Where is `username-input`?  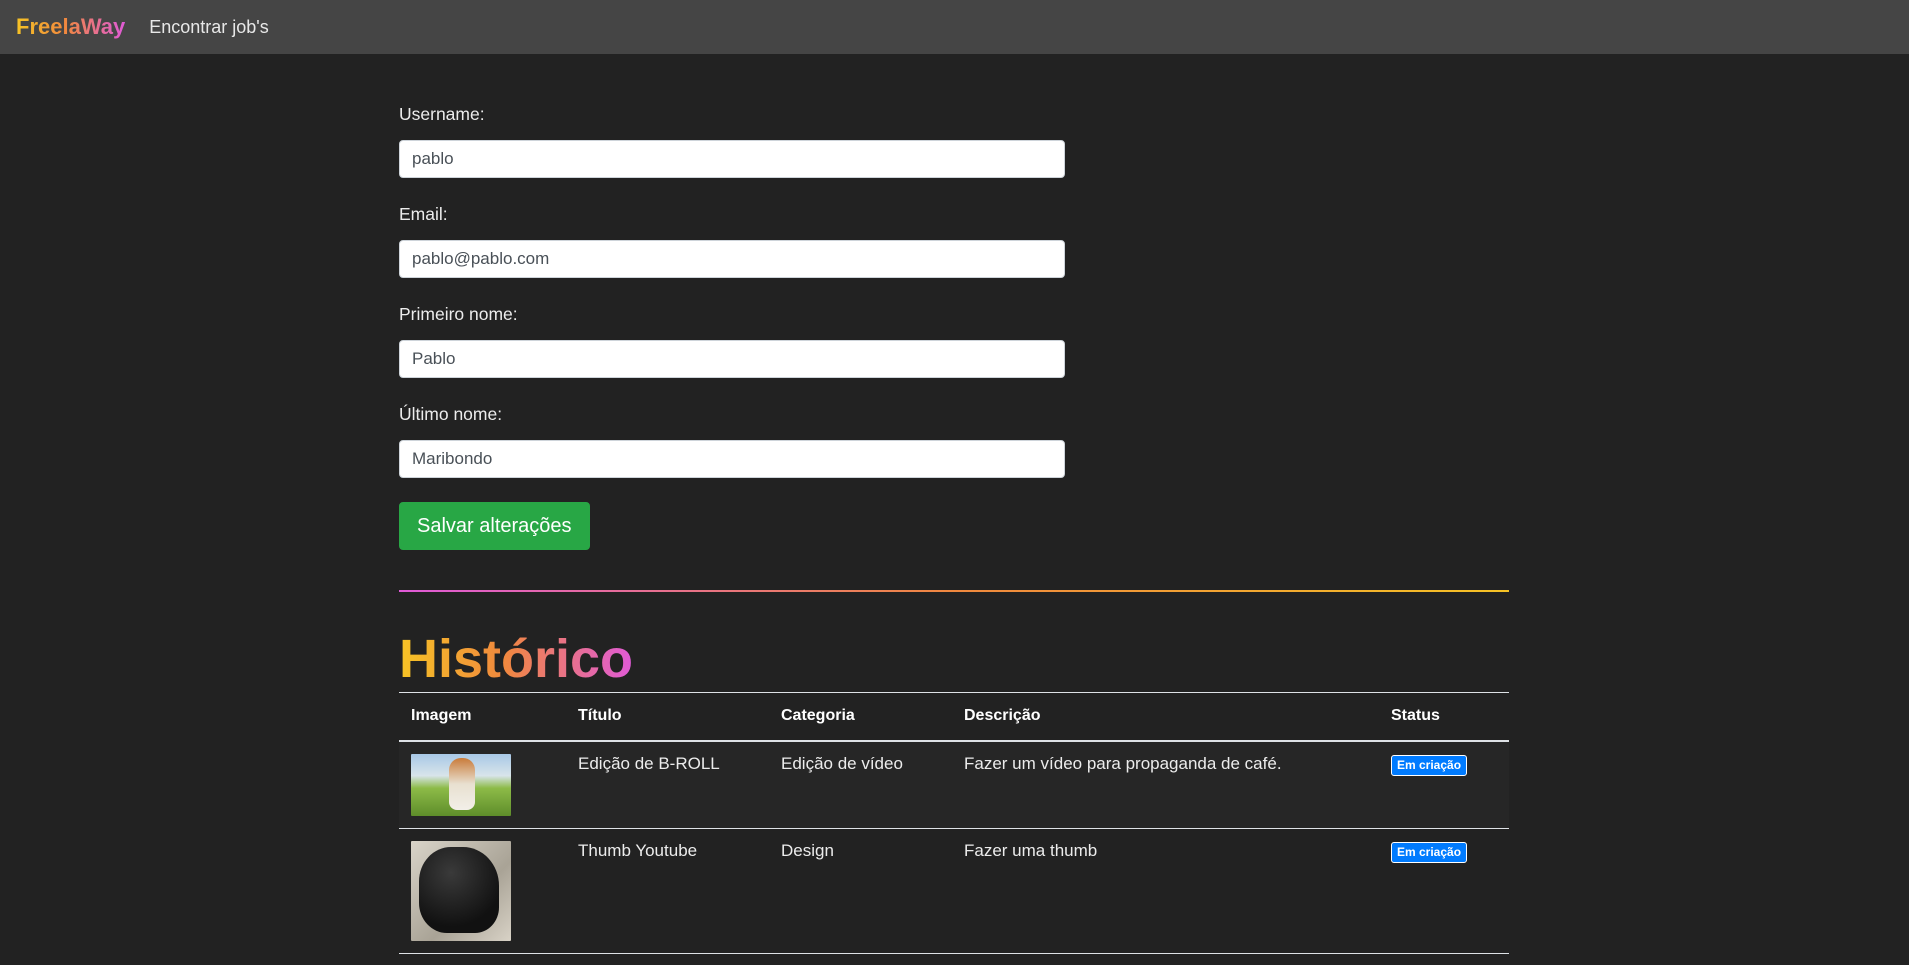
username-input is located at coordinates (732, 159).